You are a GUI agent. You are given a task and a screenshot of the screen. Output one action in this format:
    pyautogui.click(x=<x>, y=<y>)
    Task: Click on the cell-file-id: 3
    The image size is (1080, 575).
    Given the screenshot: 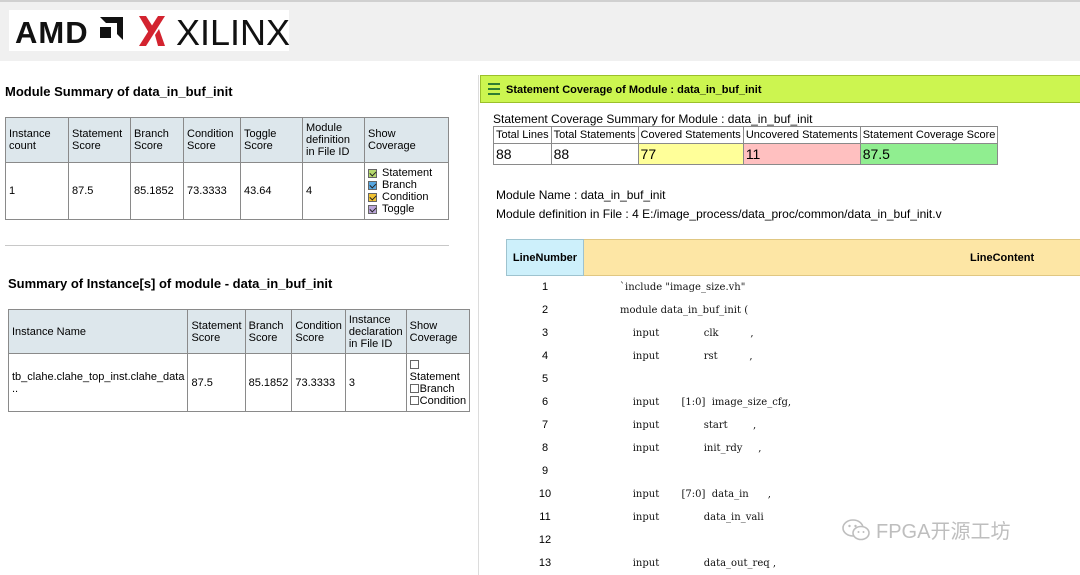 What is the action you would take?
    pyautogui.click(x=375, y=382)
    